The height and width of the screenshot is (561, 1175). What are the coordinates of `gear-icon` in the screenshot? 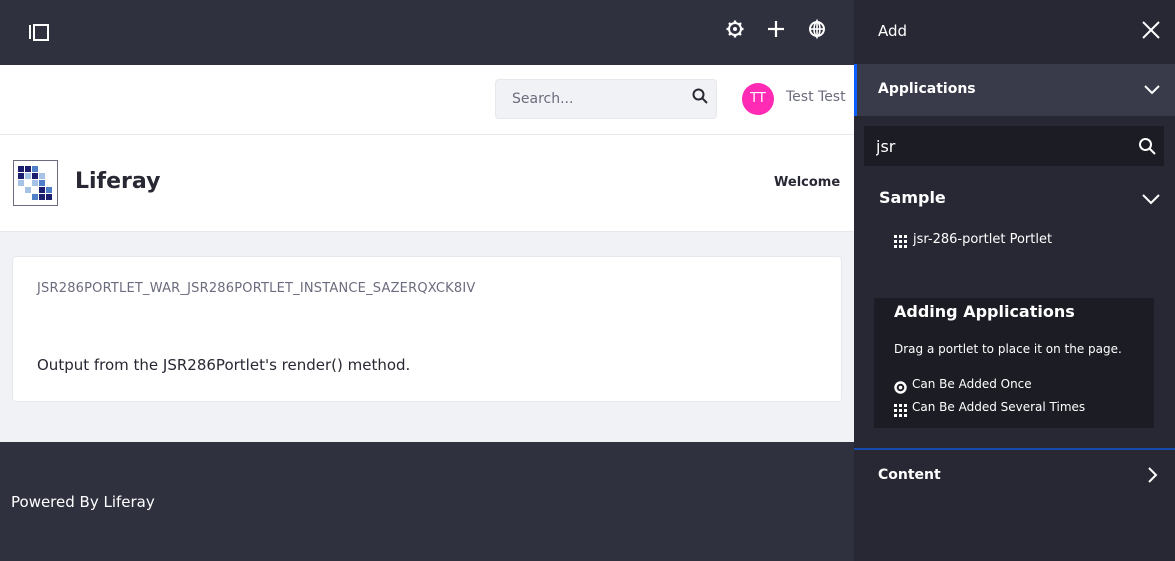 It's located at (735, 29).